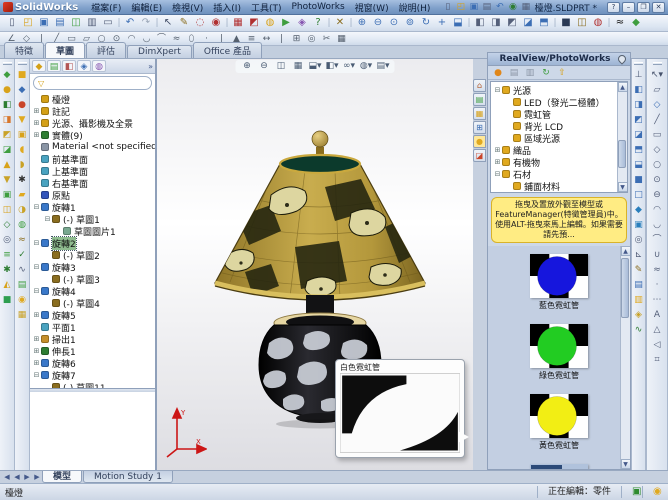  What do you see at coordinates (340, 23) in the screenshot?
I see `sketch-toggle-icon: ✕` at bounding box center [340, 23].